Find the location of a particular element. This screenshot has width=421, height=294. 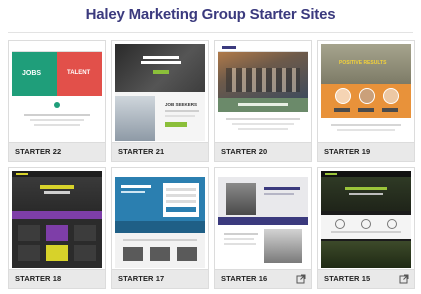

starter-card-21: JOB SEEKERS STARTER 21 is located at coordinates (160, 101).